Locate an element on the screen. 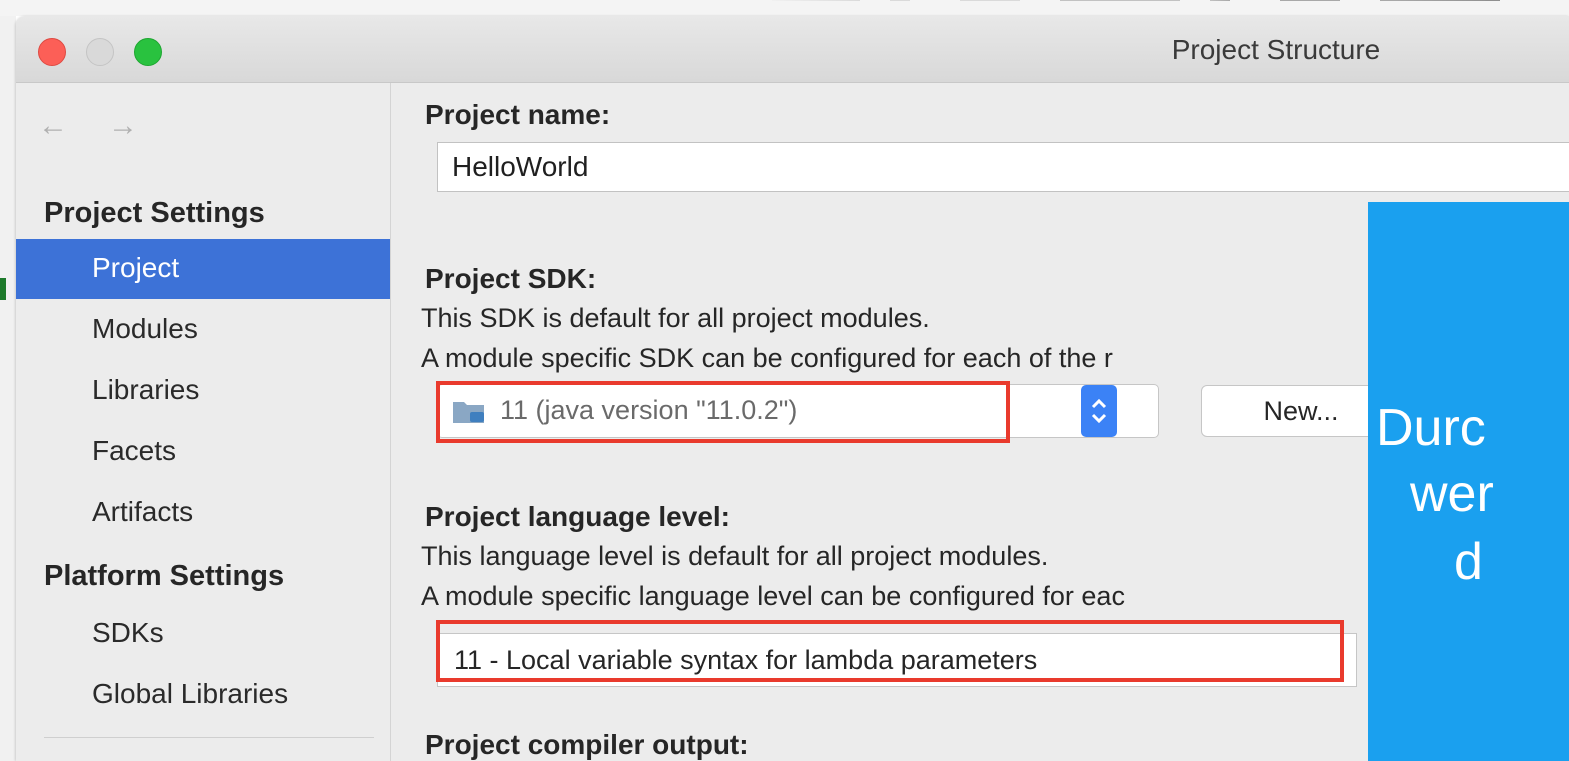 The height and width of the screenshot is (761, 1569). compiler-output-label: Project compiler output: is located at coordinates (587, 744).